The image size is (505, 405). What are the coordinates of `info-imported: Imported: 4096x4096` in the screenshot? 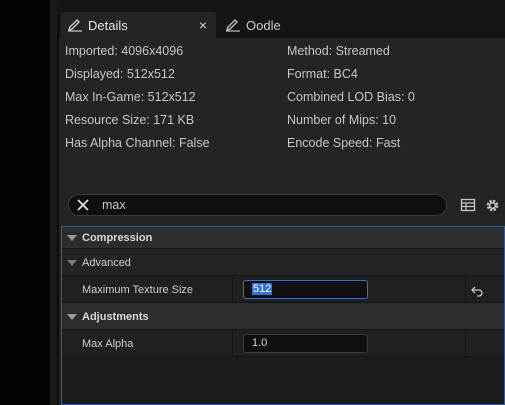 It's located at (124, 51).